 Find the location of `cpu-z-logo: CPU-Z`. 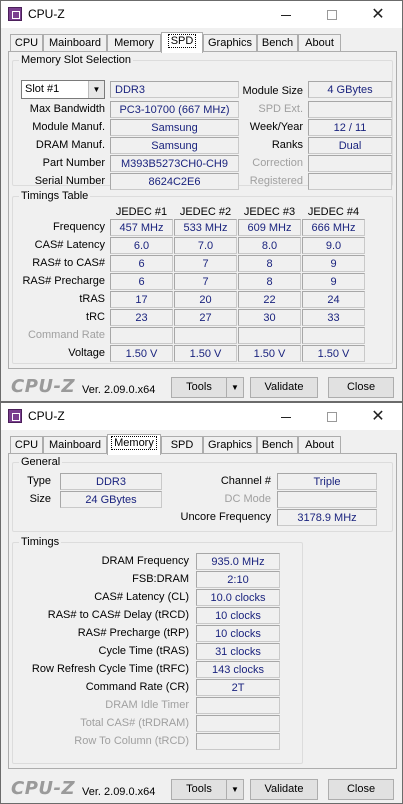

cpu-z-logo: CPU-Z is located at coordinates (43, 386).